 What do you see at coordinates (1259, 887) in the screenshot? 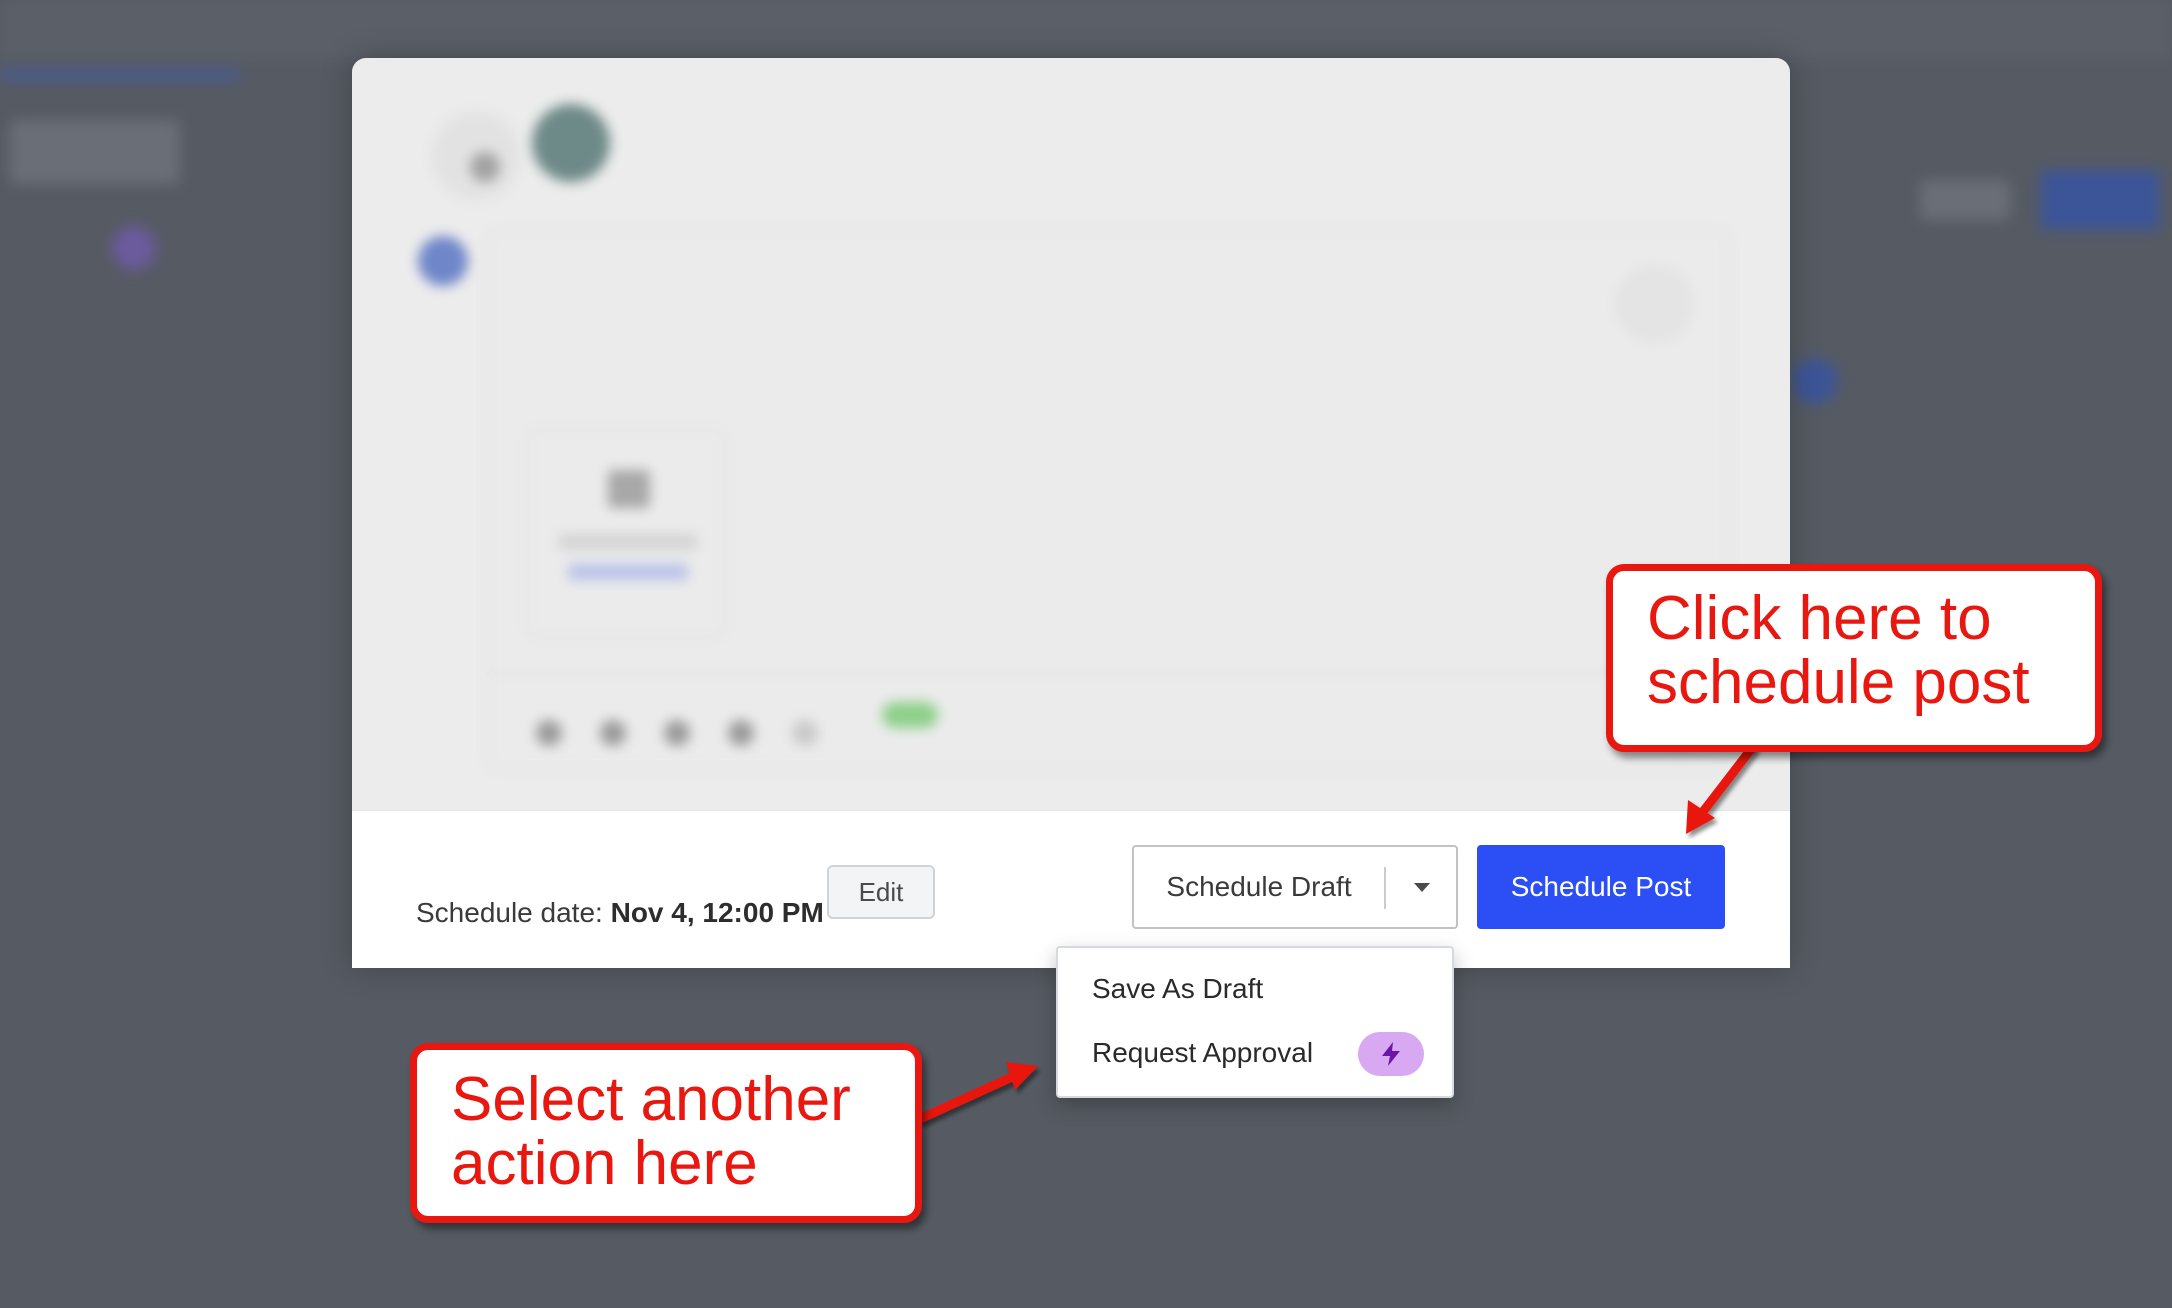
I see `schedule-draft-button: Schedule Draft` at bounding box center [1259, 887].